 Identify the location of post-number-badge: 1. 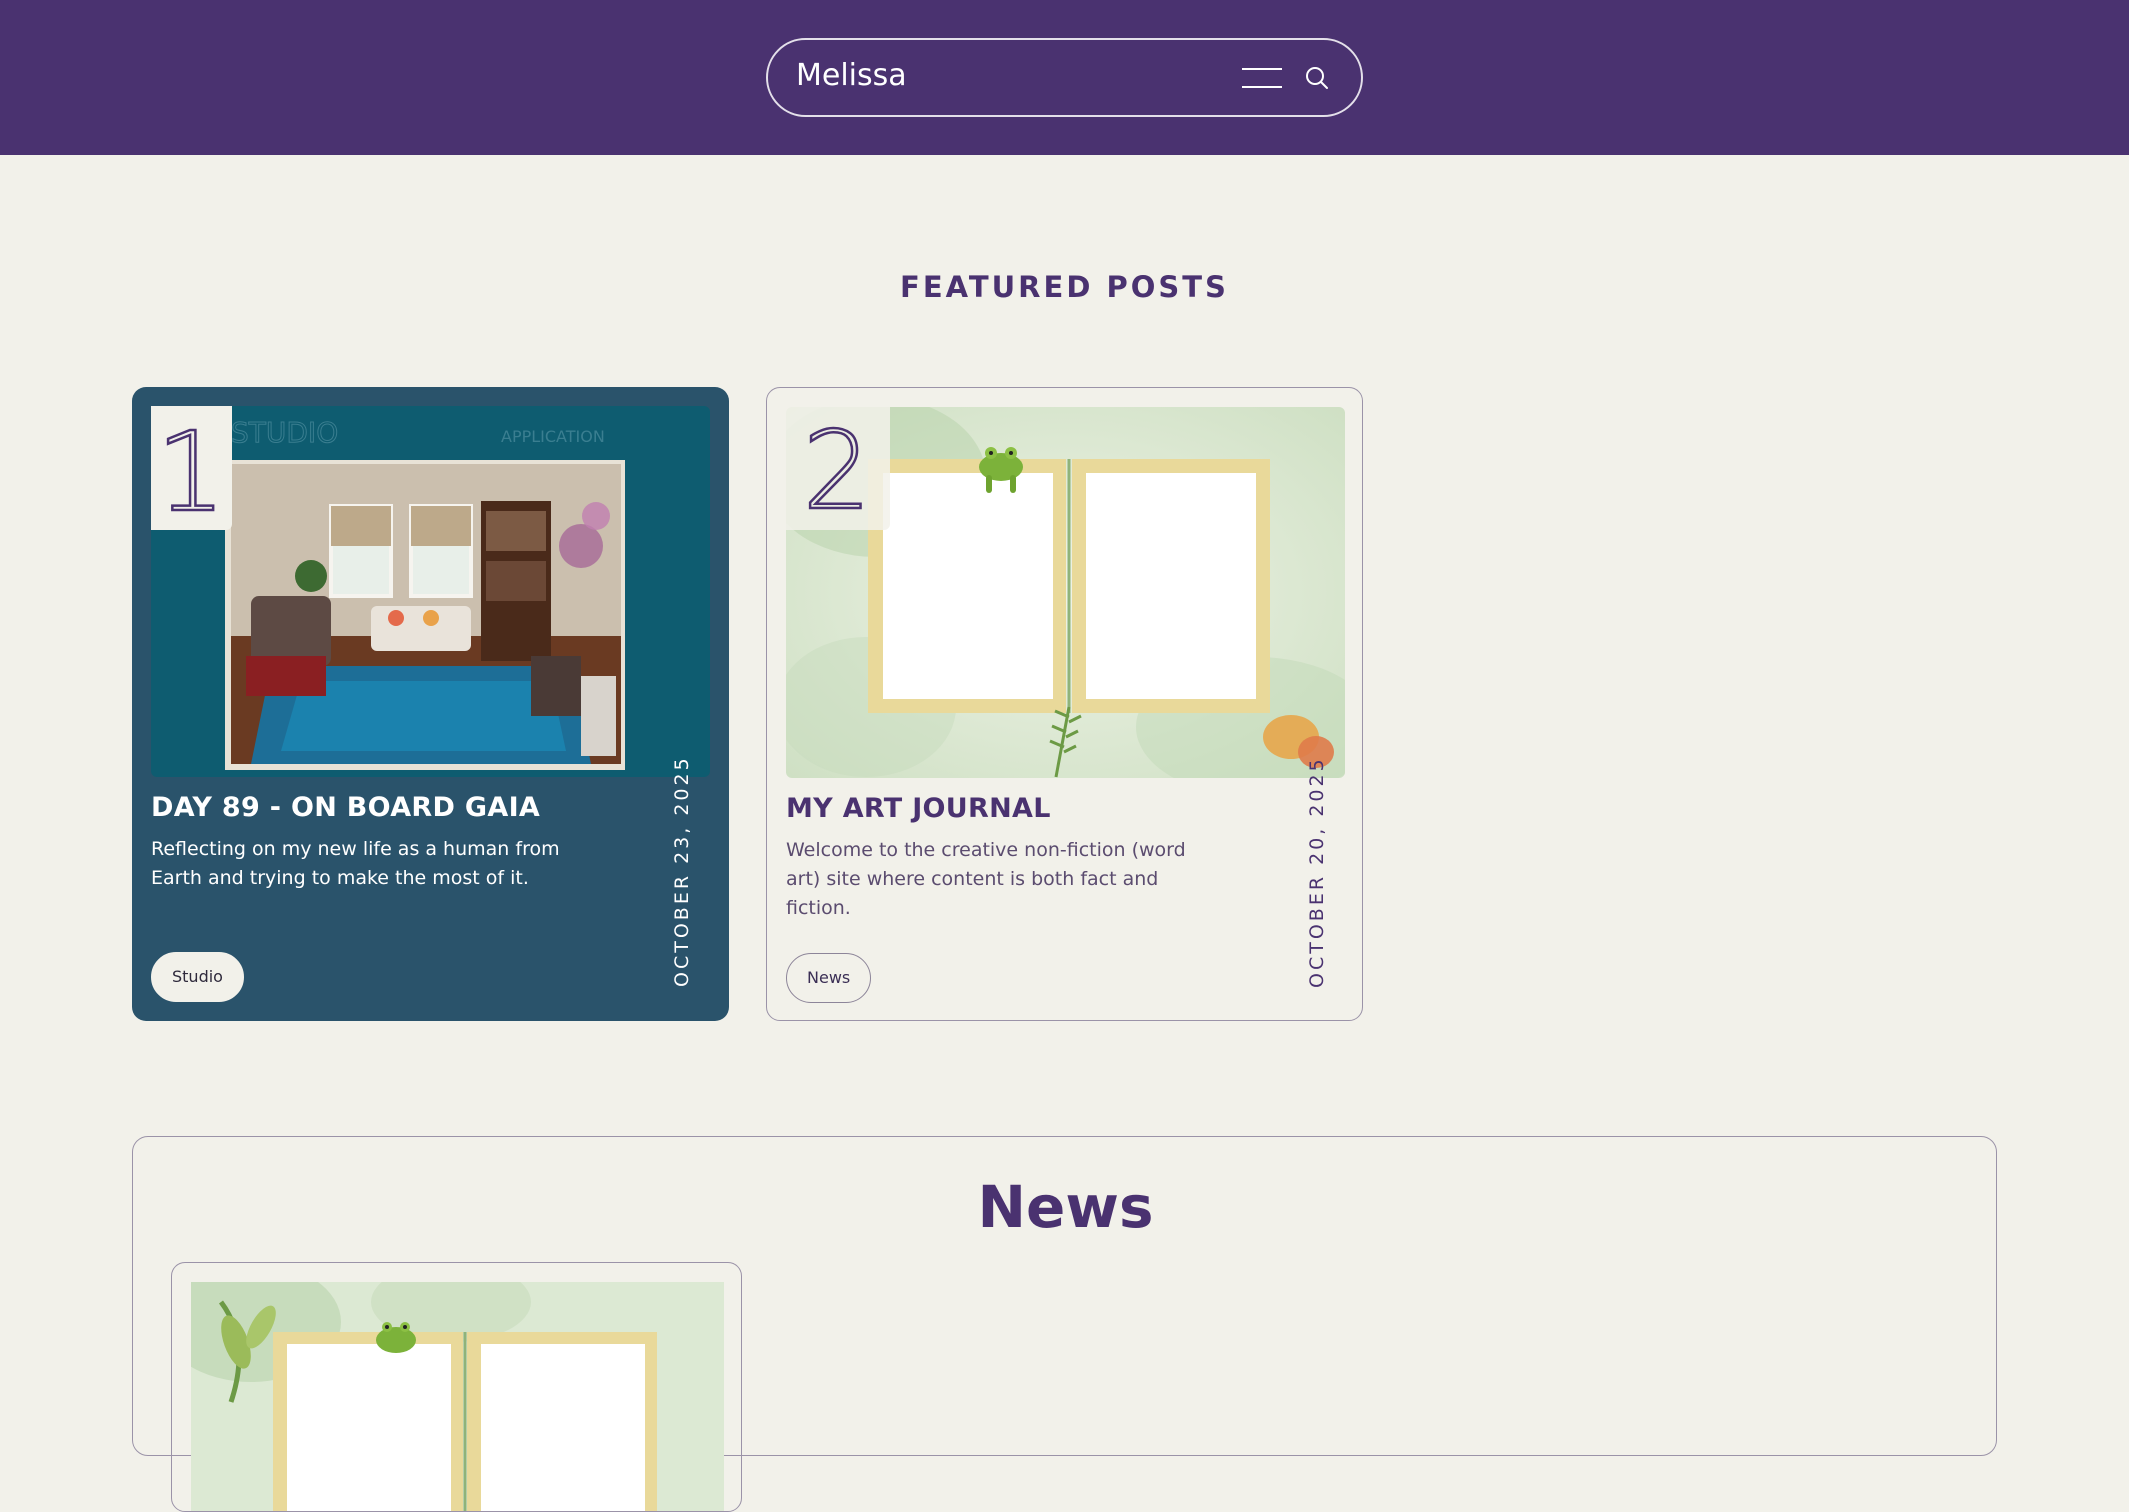
(191, 468).